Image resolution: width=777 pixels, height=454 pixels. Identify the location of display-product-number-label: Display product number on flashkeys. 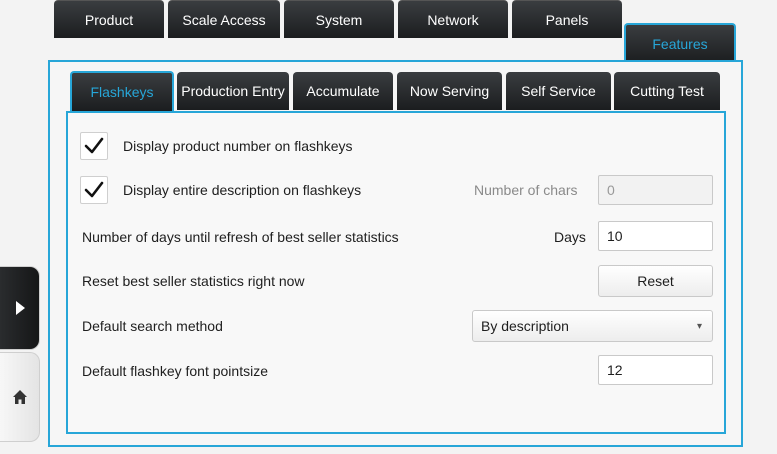
(238, 146).